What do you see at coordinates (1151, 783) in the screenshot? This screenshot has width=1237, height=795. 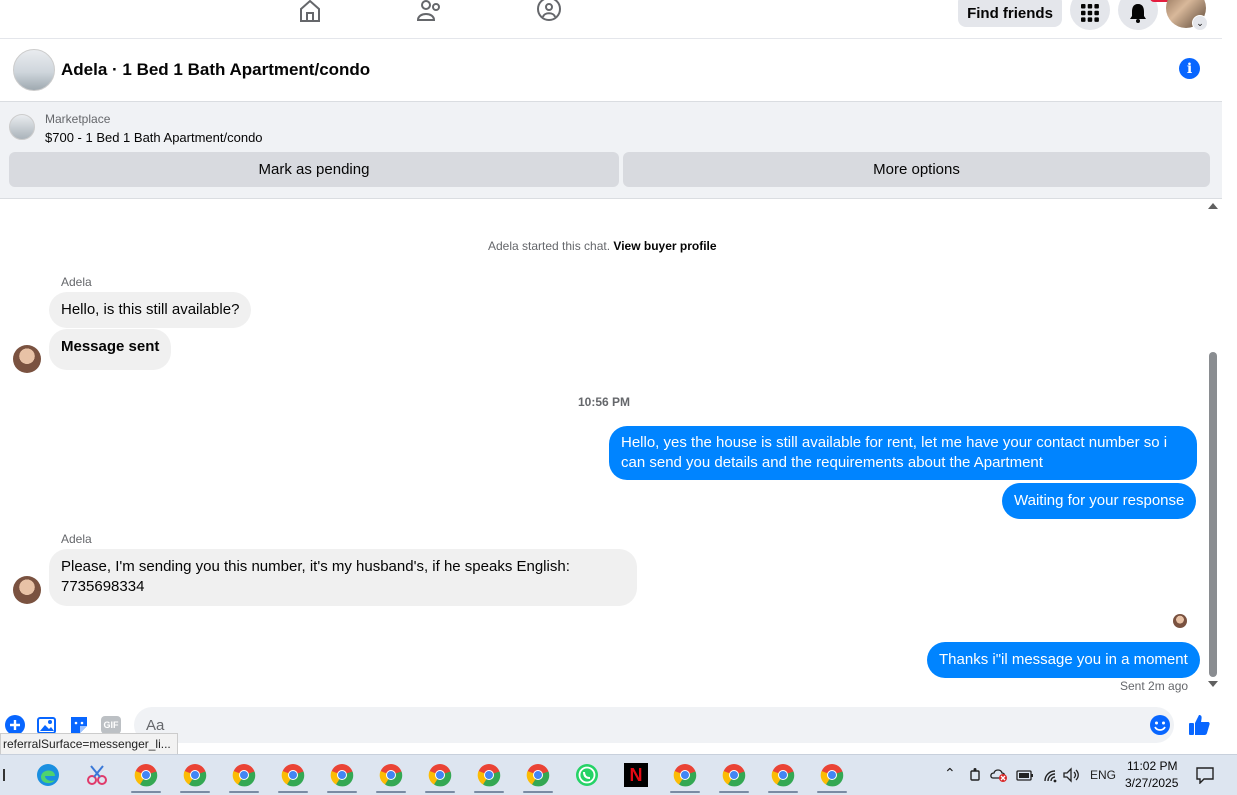 I see `clock-date: 3/27/2025` at bounding box center [1151, 783].